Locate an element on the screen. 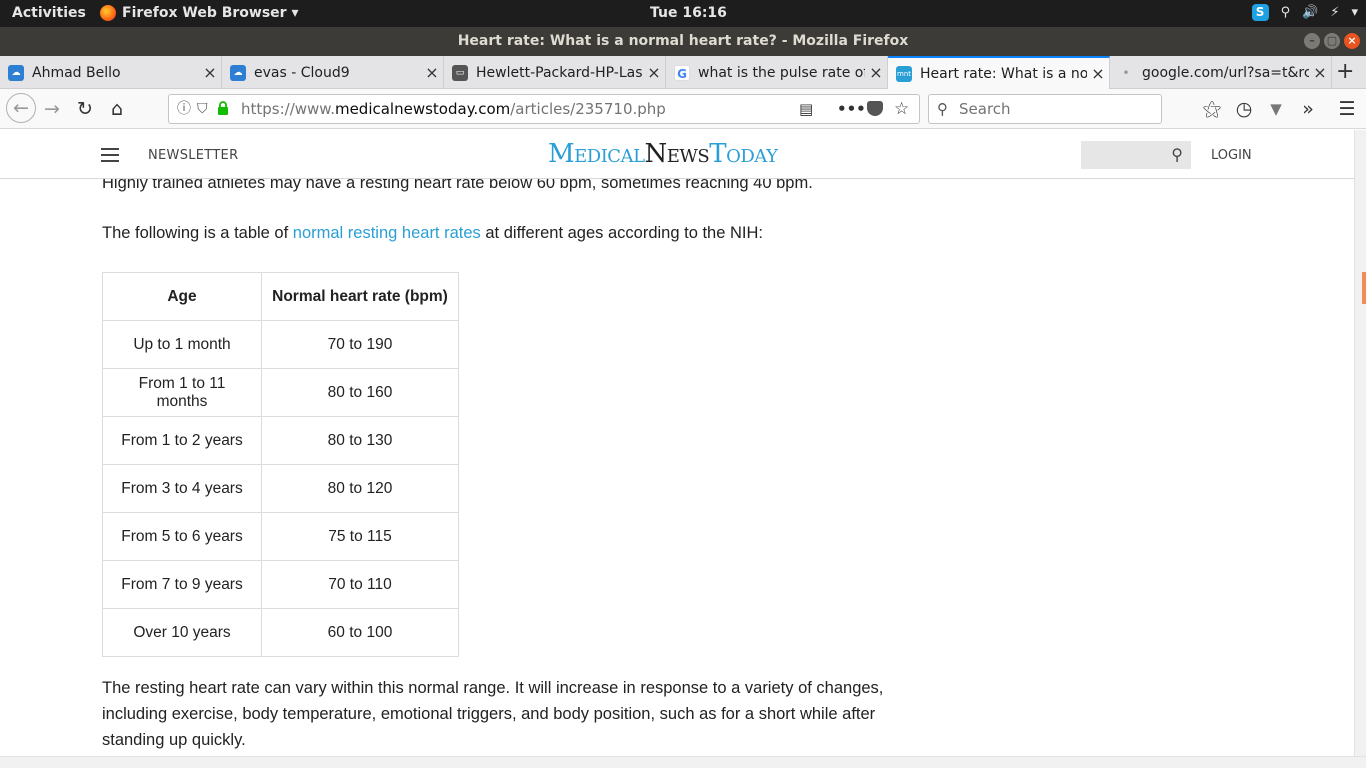  tab-google-search: G what is the pulse rate of × is located at coordinates (777, 72).